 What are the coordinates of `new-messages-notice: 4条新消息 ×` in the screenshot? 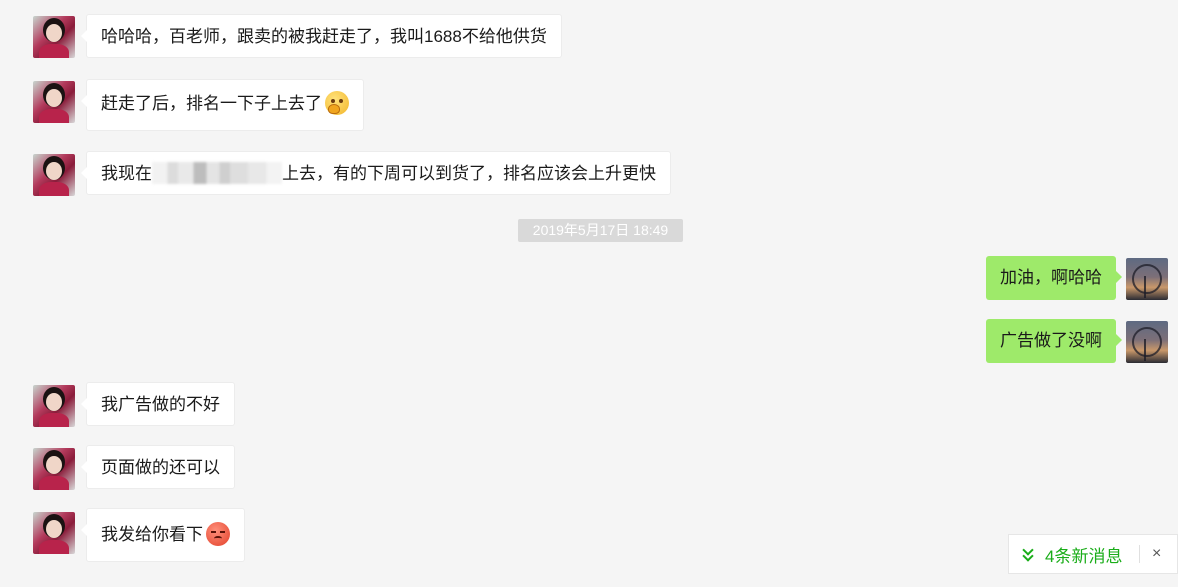 It's located at (1093, 554).